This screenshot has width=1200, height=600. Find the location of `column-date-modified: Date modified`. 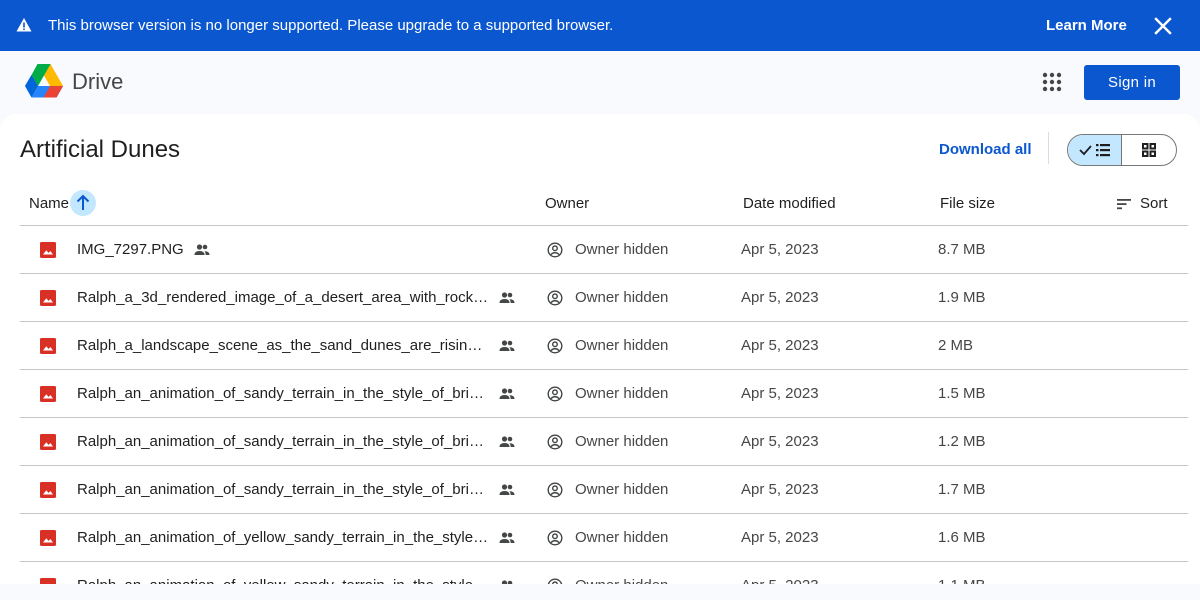

column-date-modified: Date modified is located at coordinates (789, 203).